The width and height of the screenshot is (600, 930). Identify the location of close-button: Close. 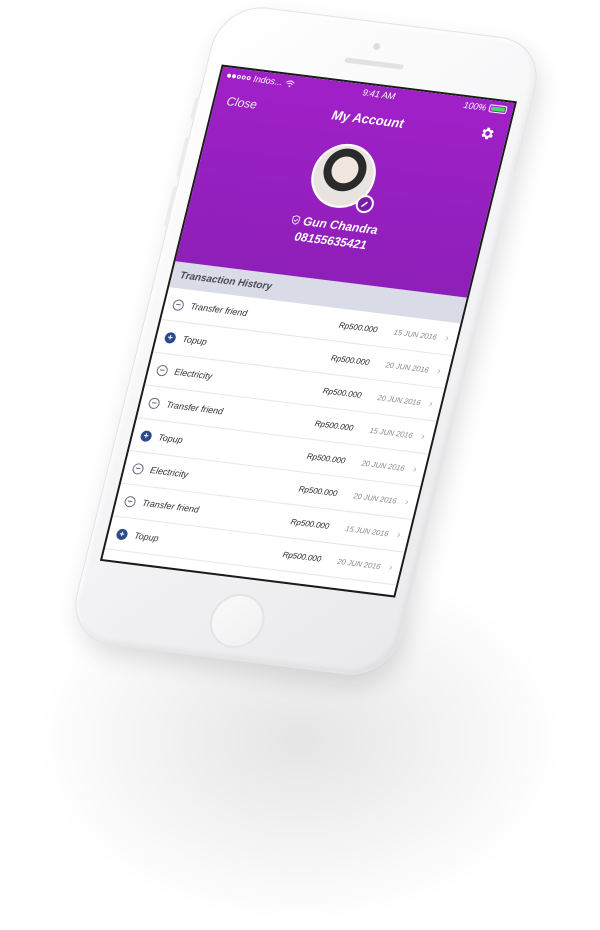
(241, 103).